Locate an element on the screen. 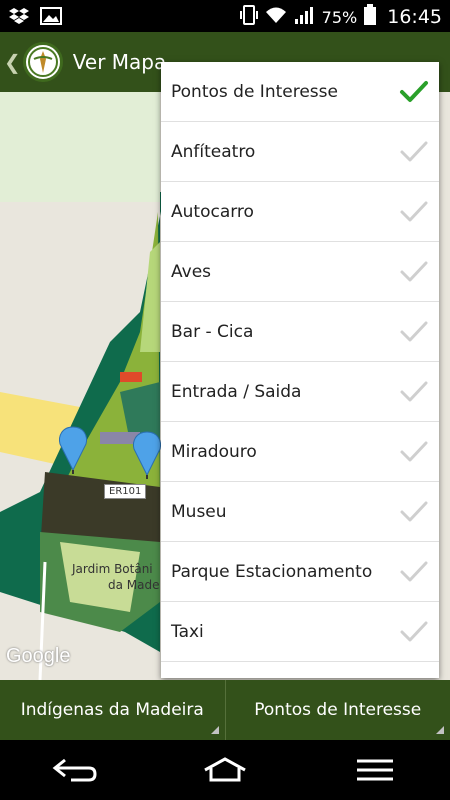 The image size is (450, 800). google-attribution: Google is located at coordinates (38, 656).